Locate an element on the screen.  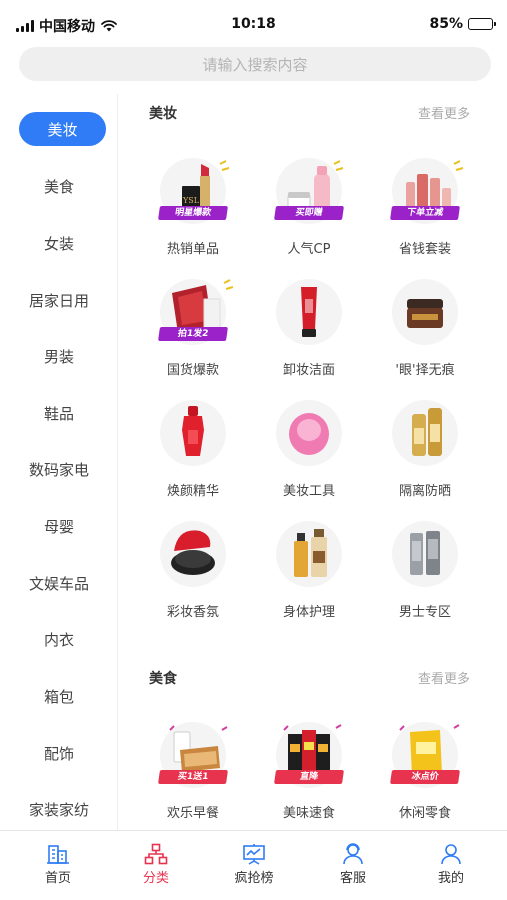
building-icon is located at coordinates (58, 854).